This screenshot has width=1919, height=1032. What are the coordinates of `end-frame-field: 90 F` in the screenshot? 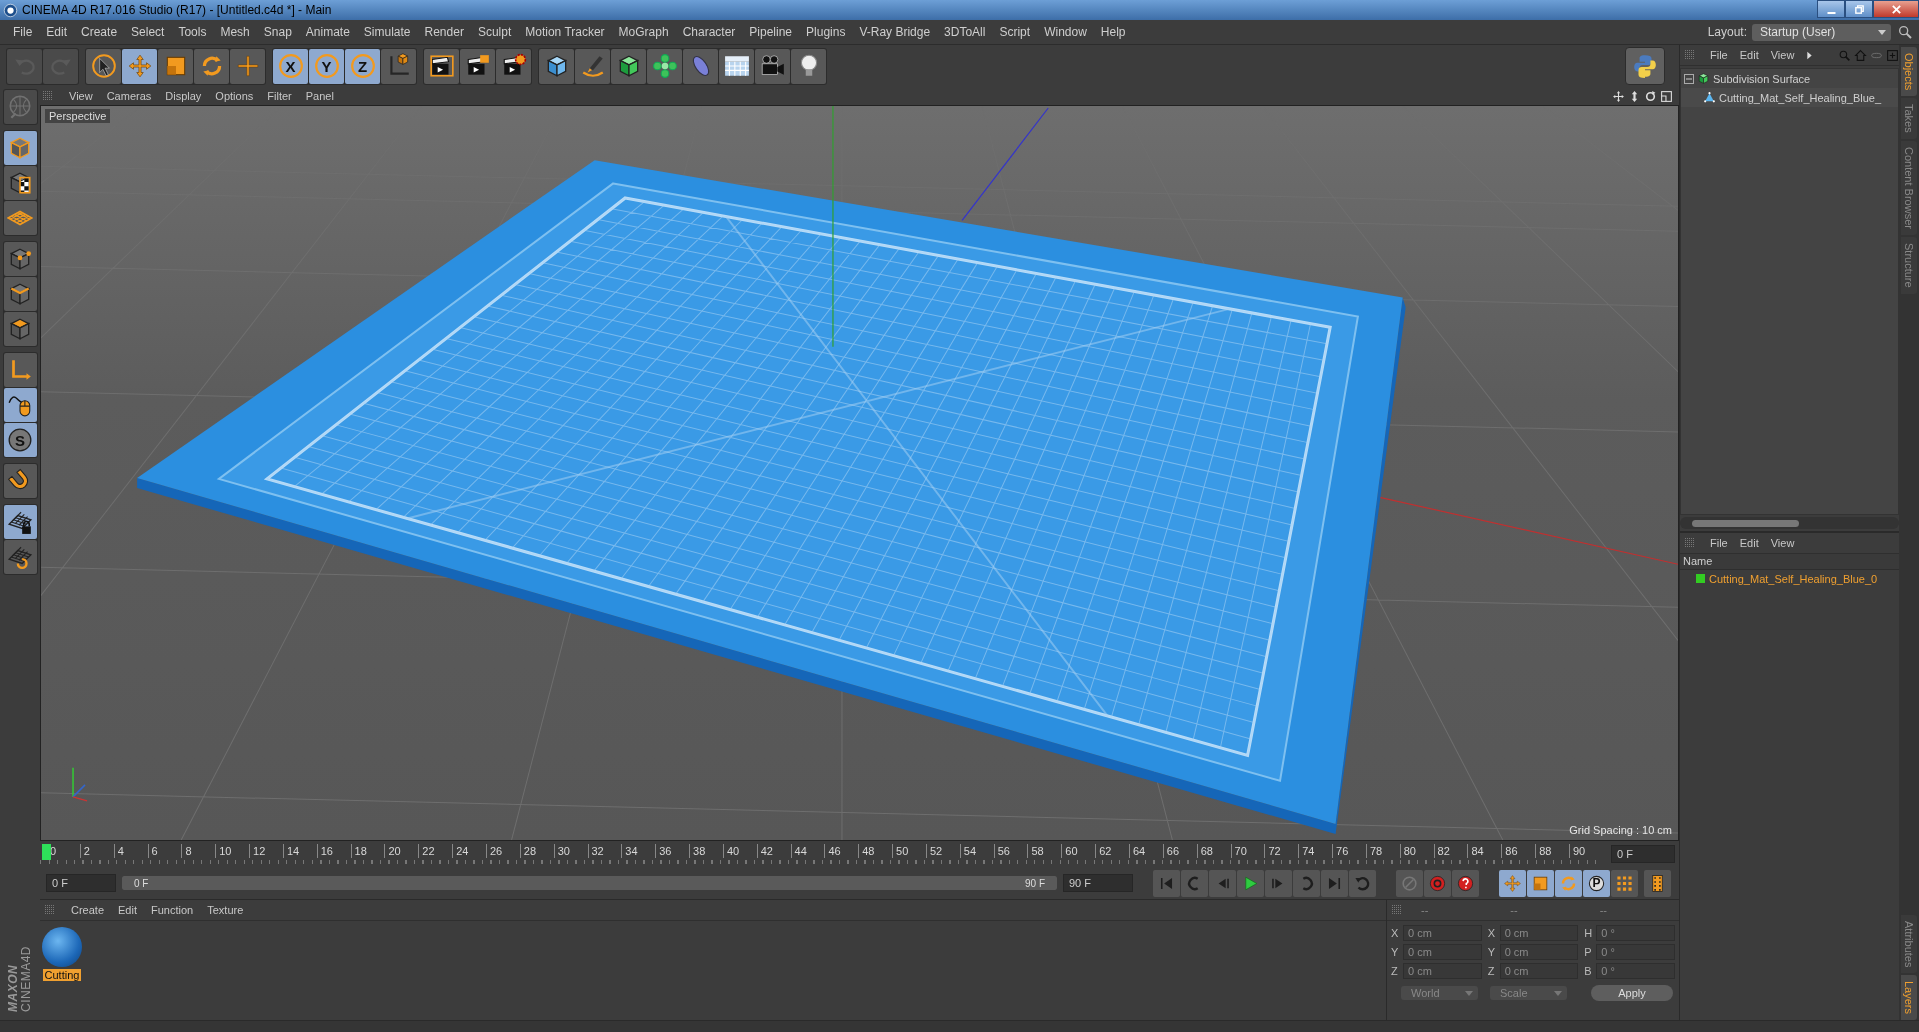 It's located at (1098, 883).